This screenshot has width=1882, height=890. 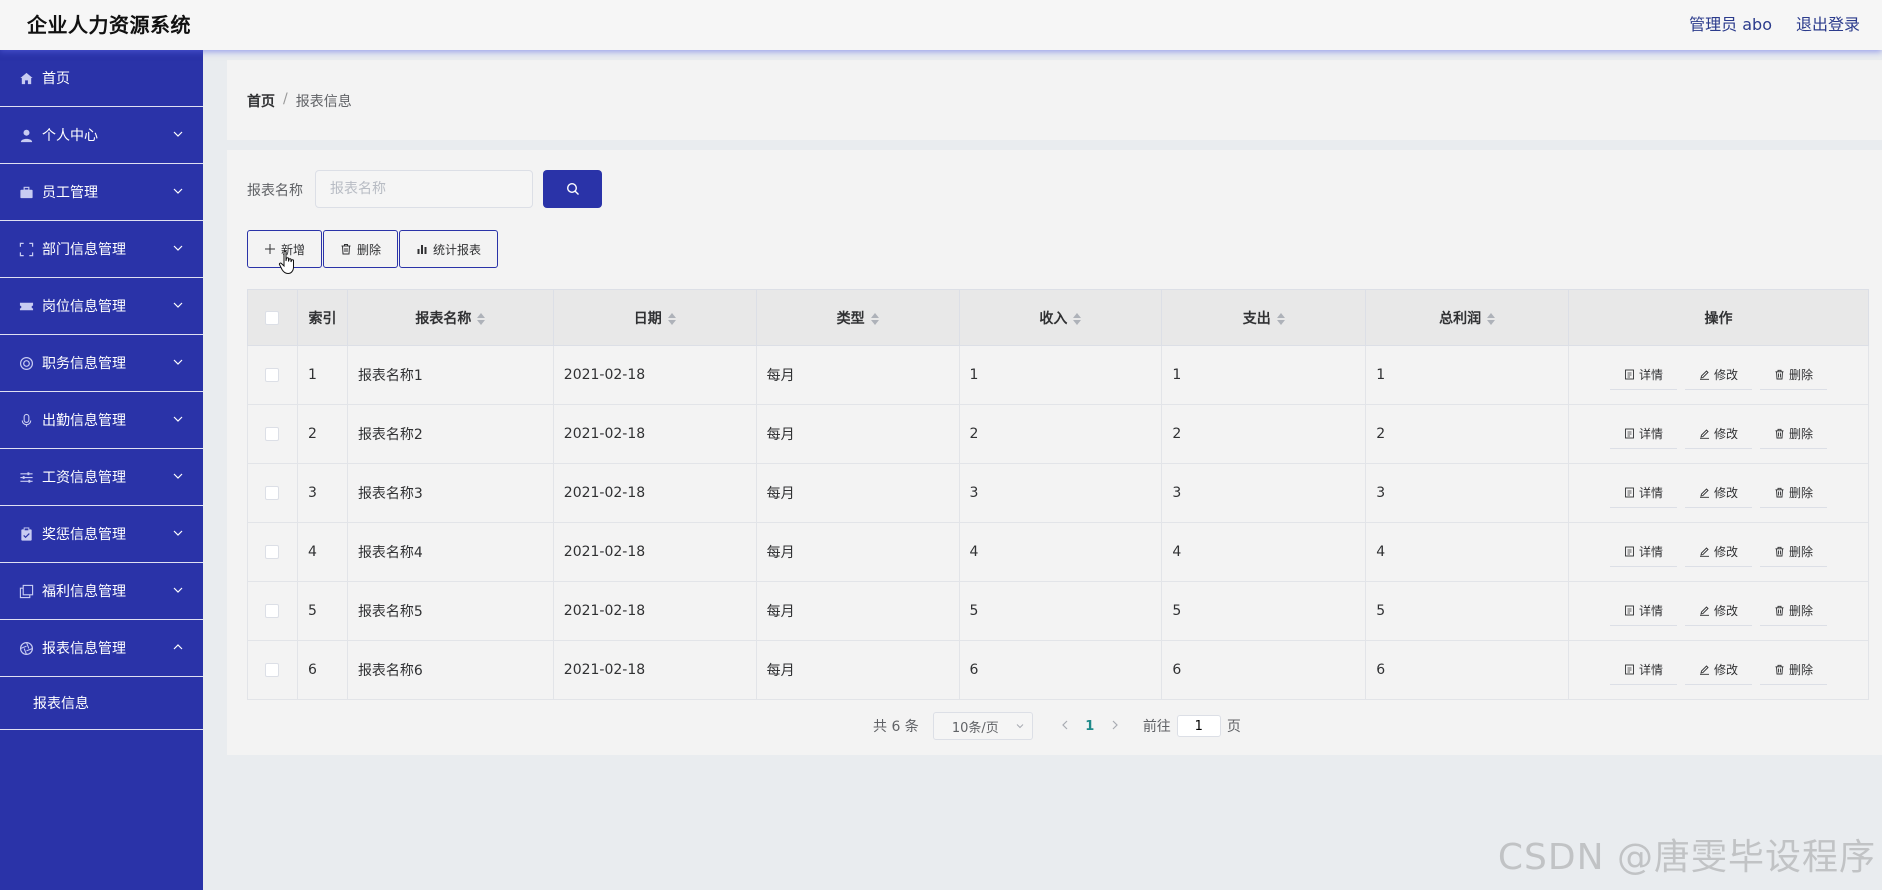 I want to click on logout-link: 退出登录, so click(x=1828, y=23).